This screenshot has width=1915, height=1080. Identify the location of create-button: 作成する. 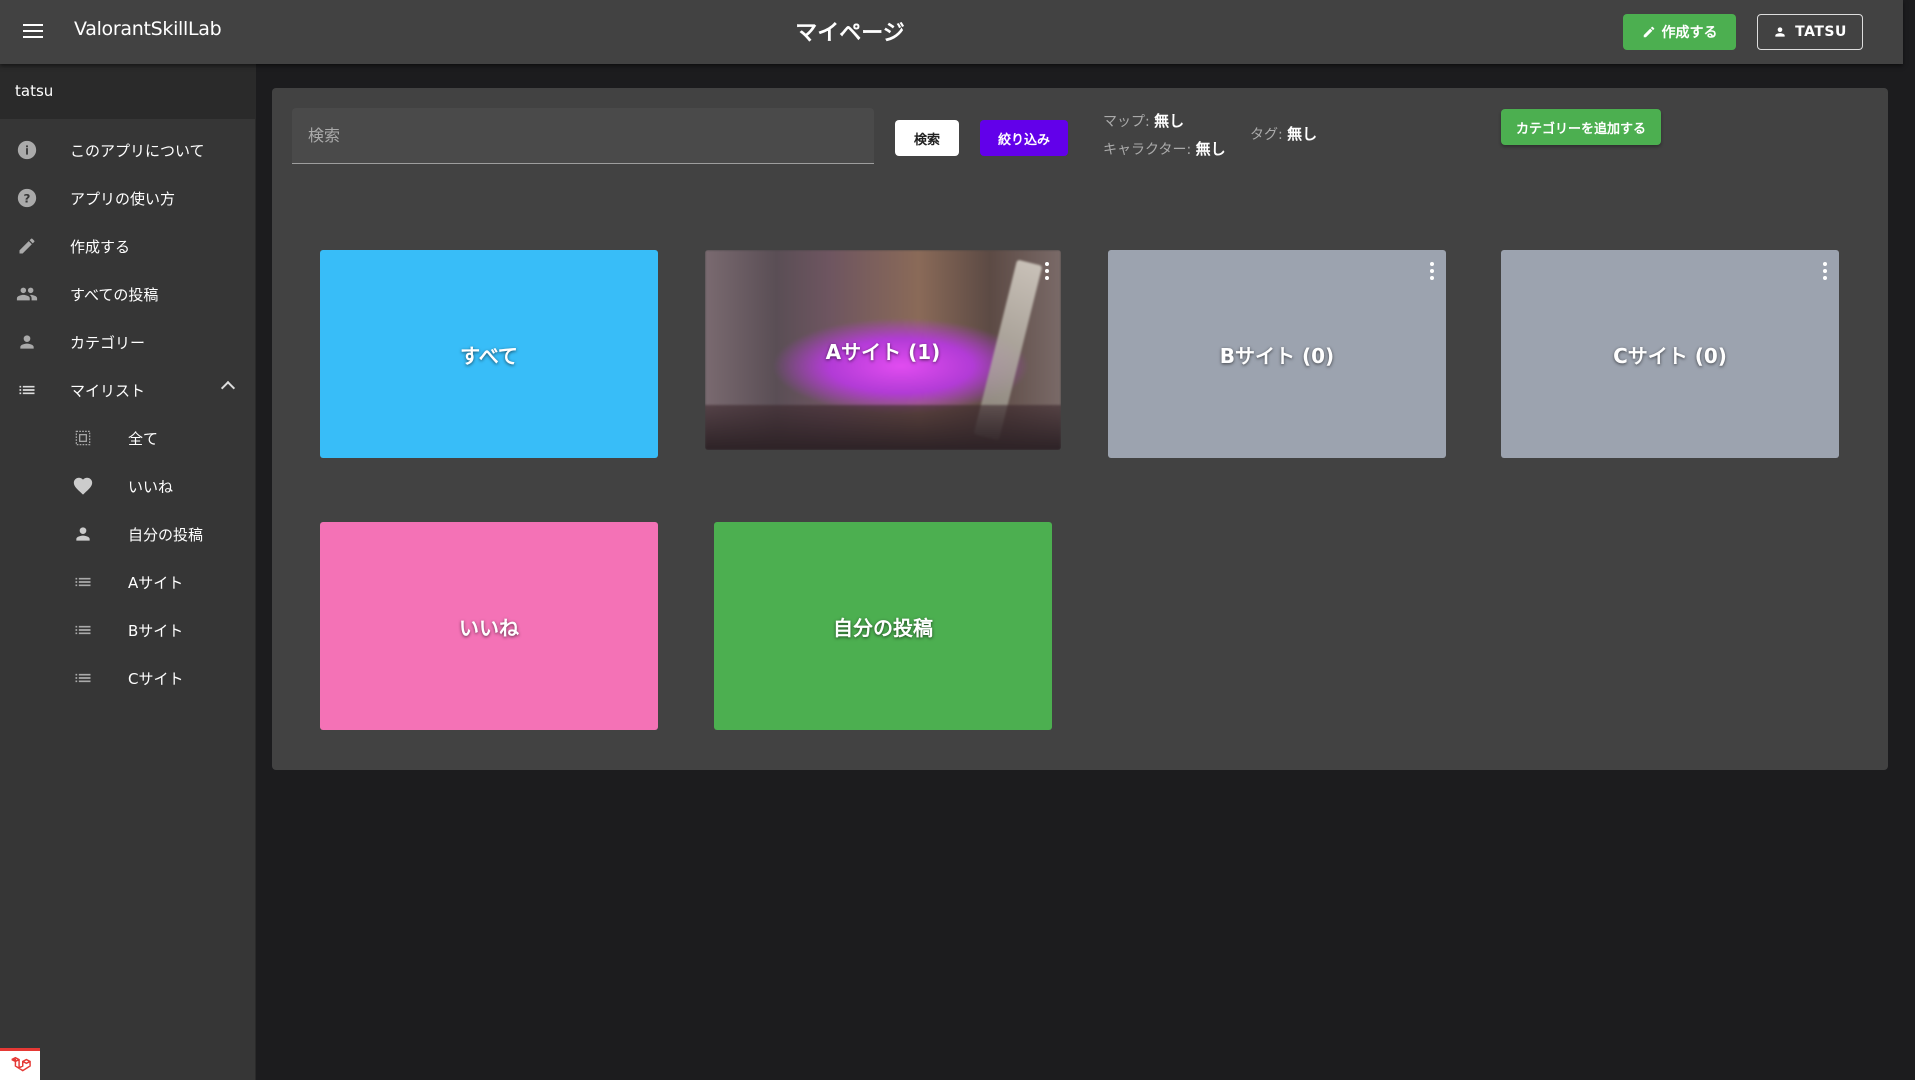
(1679, 32).